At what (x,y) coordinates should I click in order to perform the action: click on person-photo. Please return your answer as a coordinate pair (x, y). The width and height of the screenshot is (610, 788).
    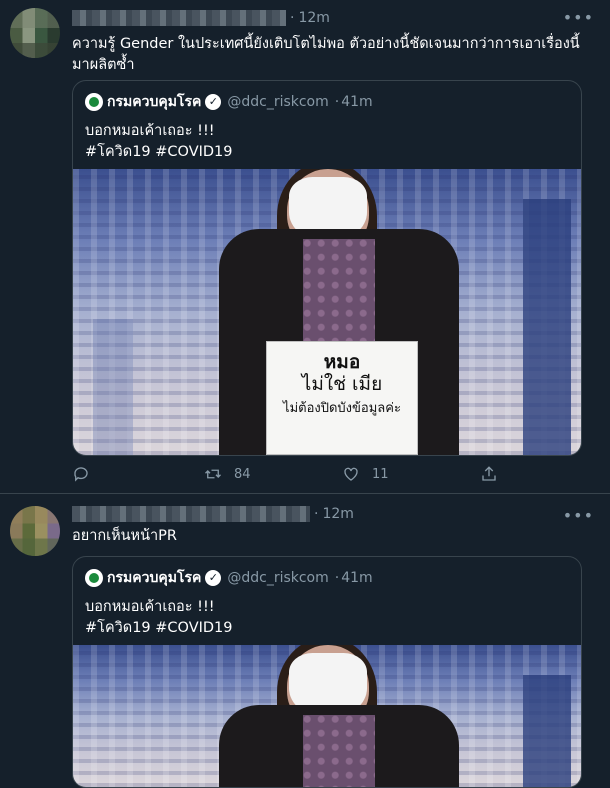
    Looking at the image, I should click on (339, 716).